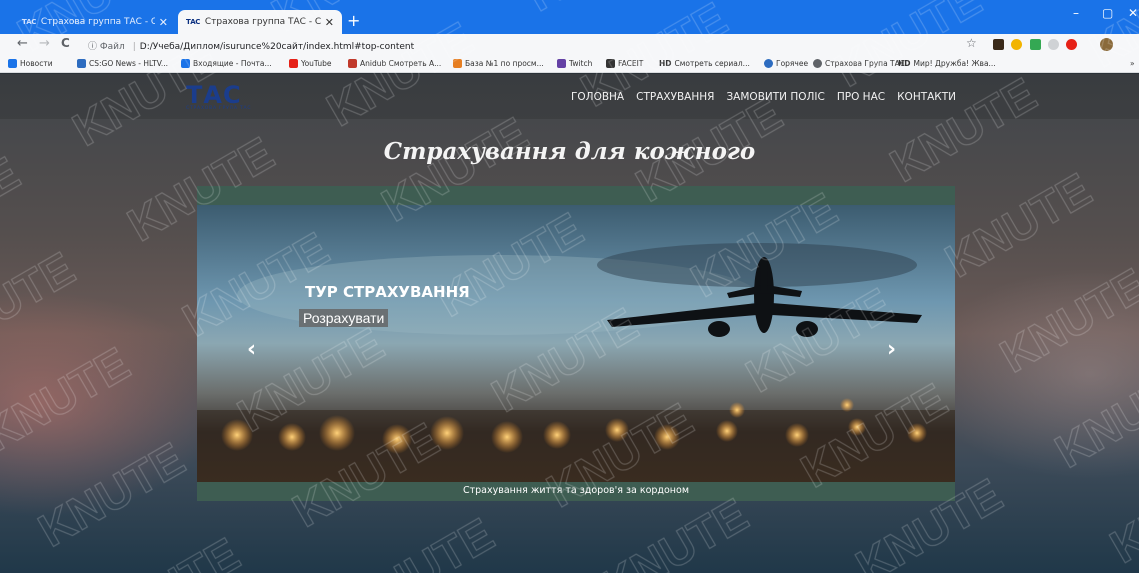 Image resolution: width=1139 pixels, height=573 pixels. I want to click on logo-text: ТАС, so click(214, 95).